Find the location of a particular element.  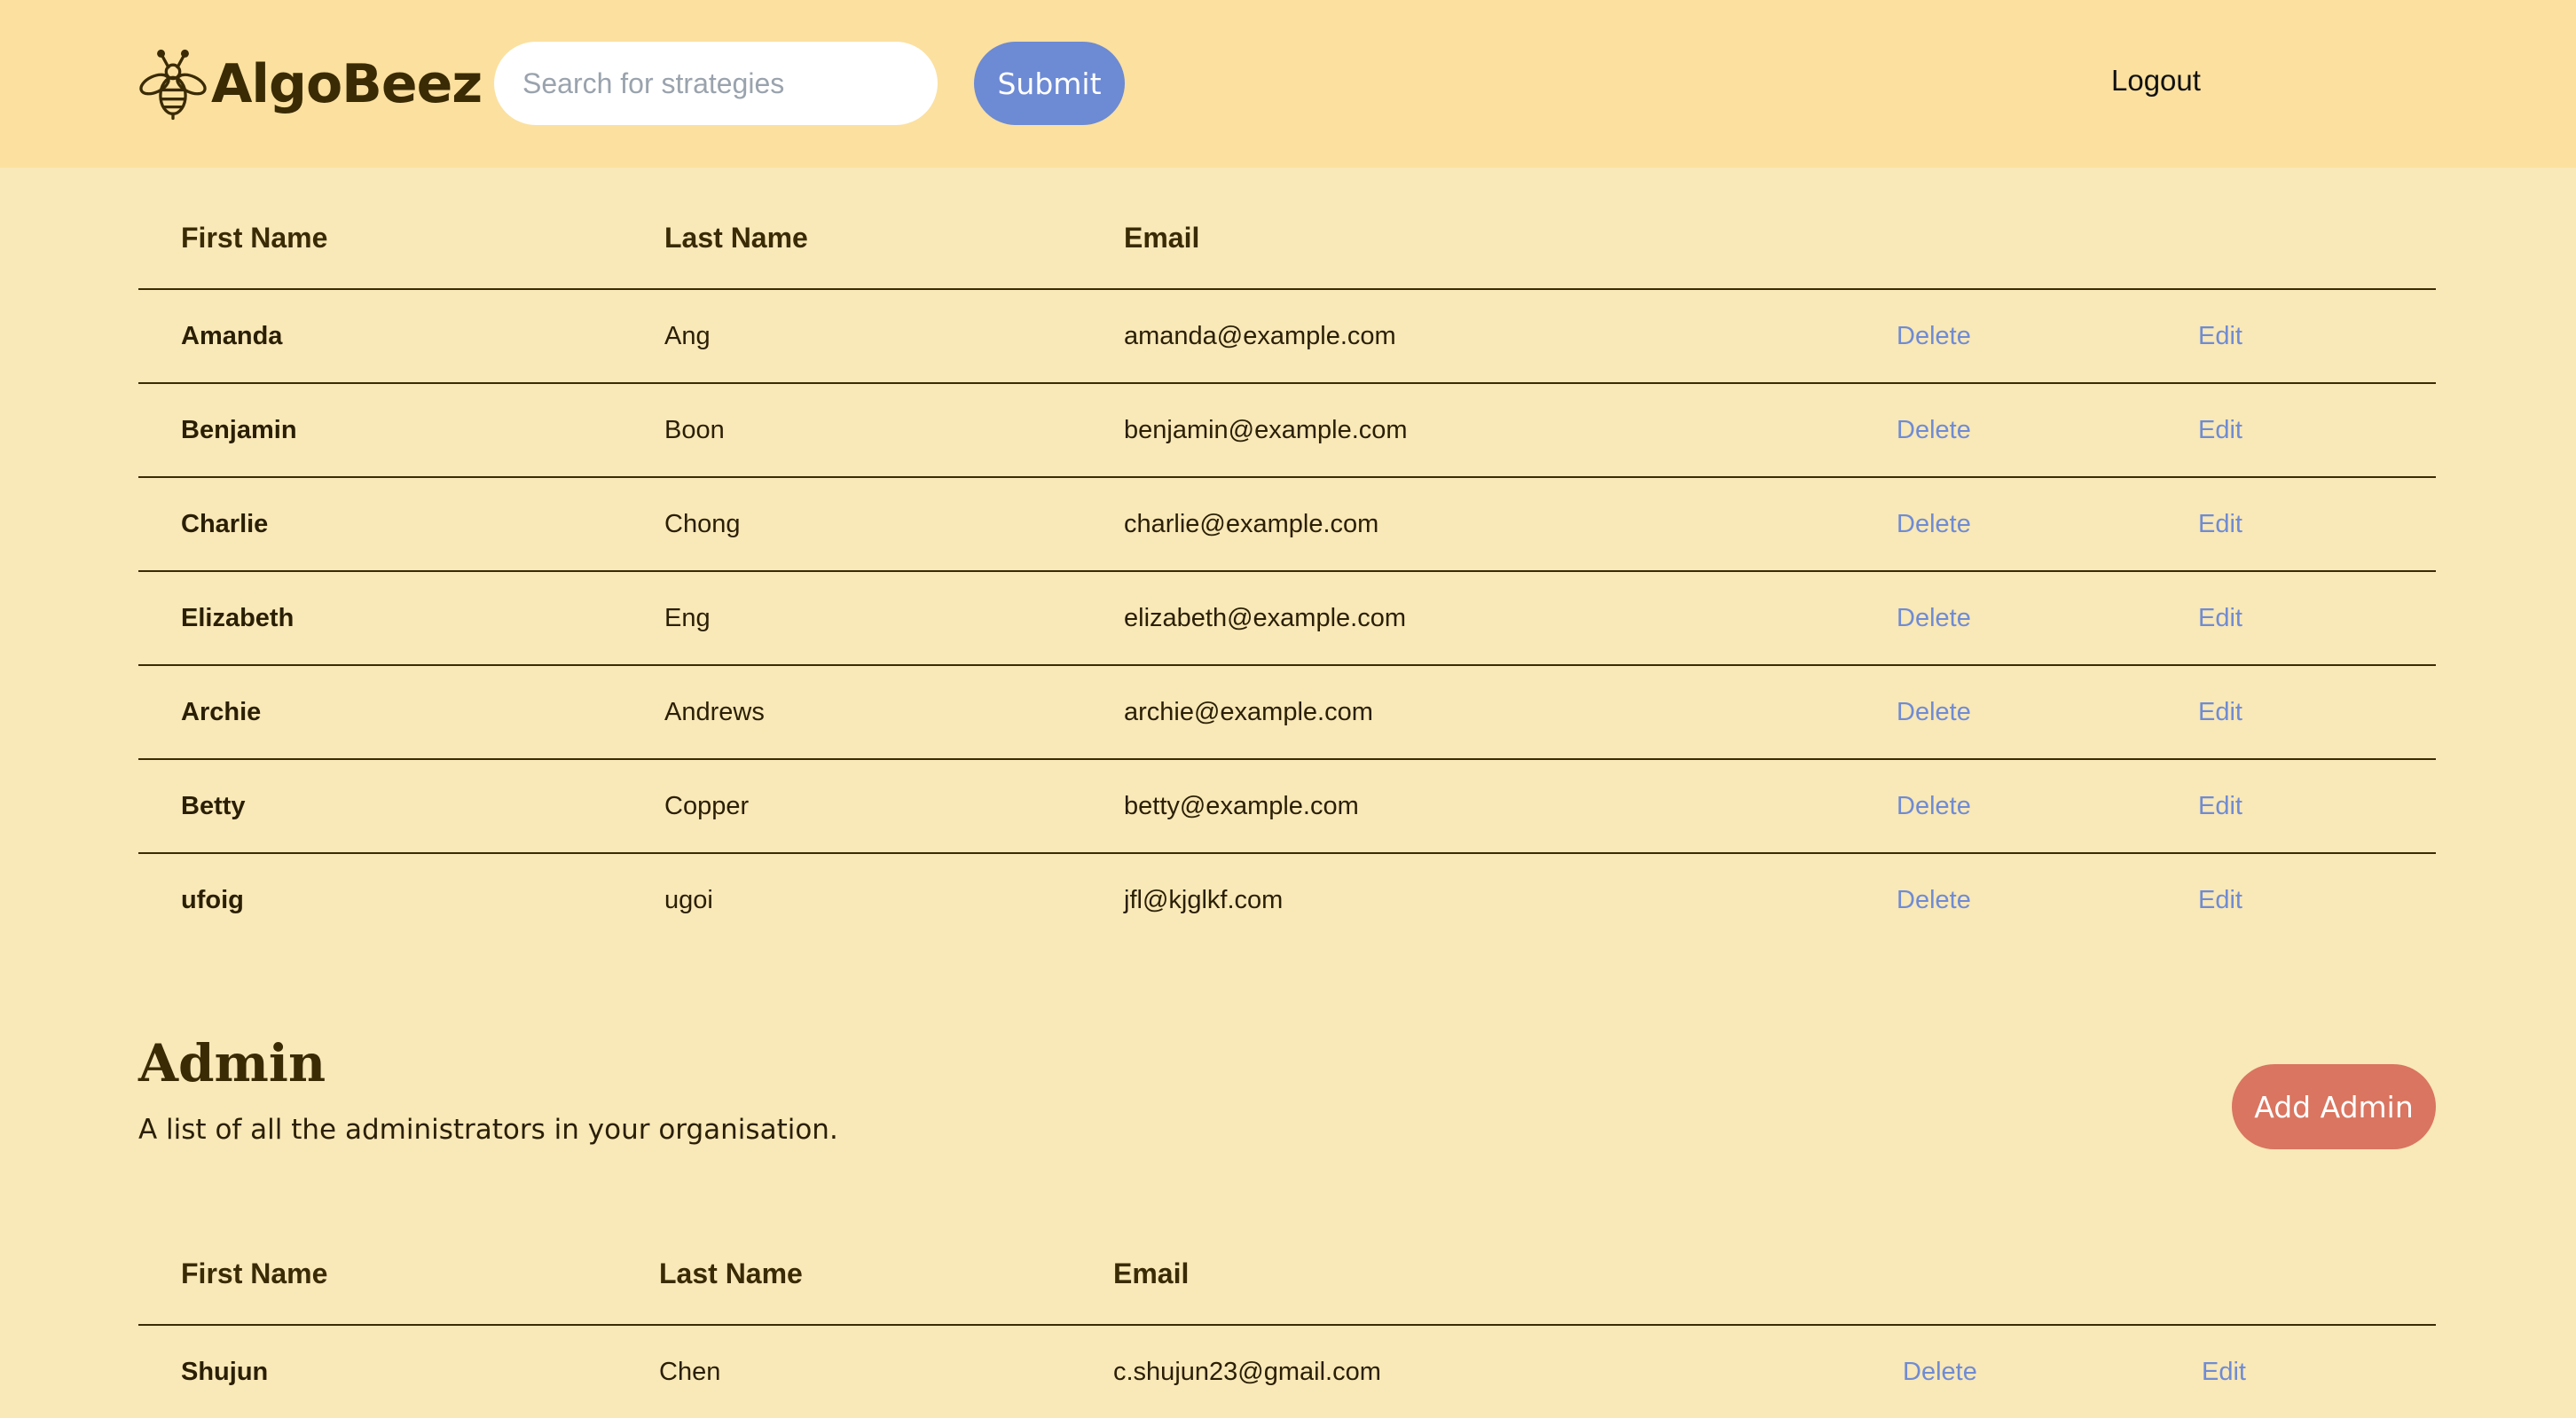

top-header: AlgoBeez Submit Logout is located at coordinates (1288, 84).